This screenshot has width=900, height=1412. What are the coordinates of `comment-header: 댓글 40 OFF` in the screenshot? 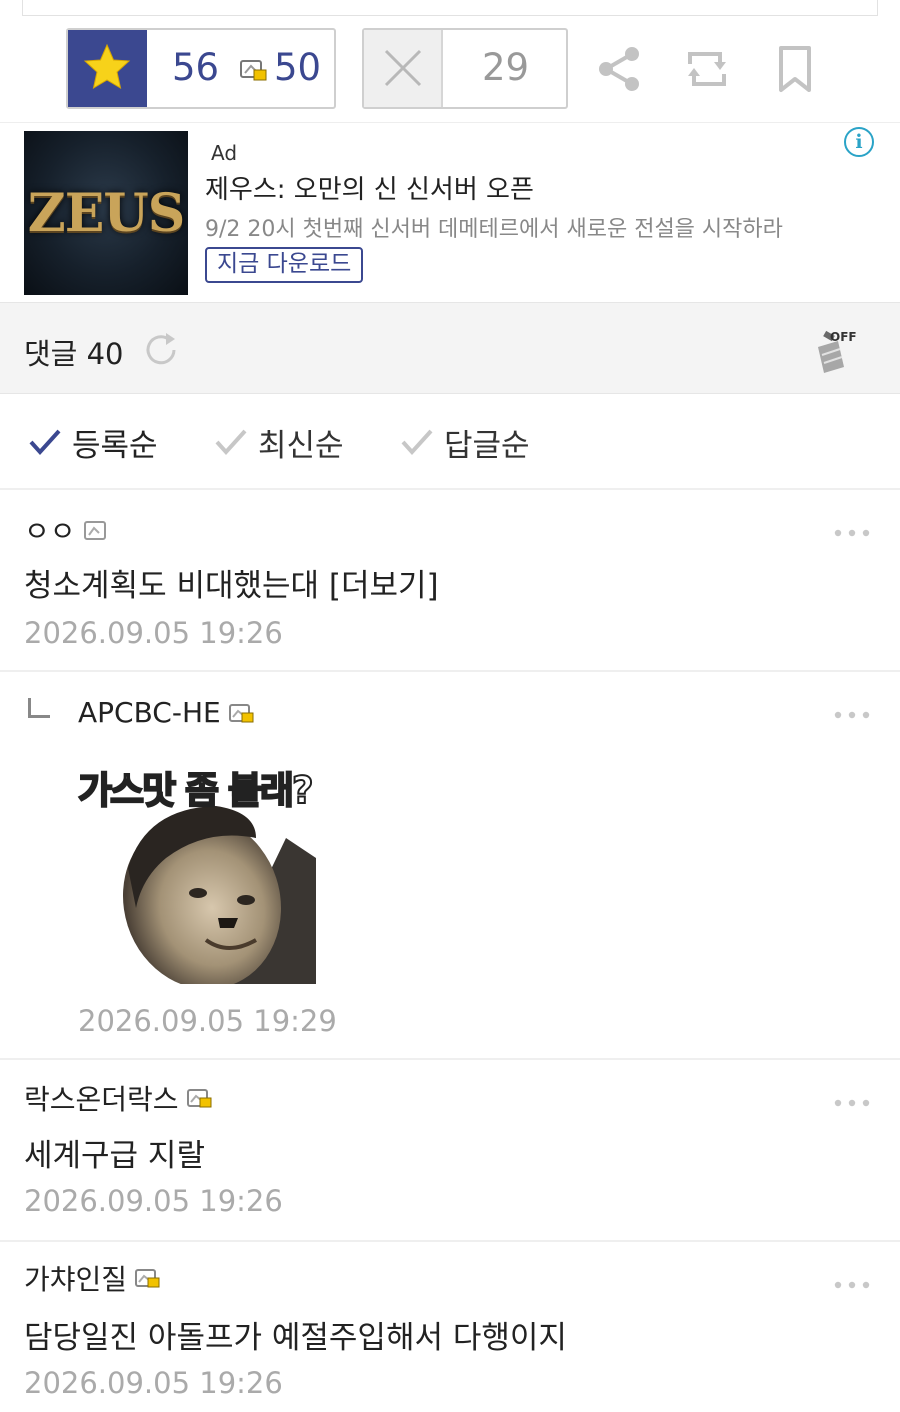 It's located at (450, 348).